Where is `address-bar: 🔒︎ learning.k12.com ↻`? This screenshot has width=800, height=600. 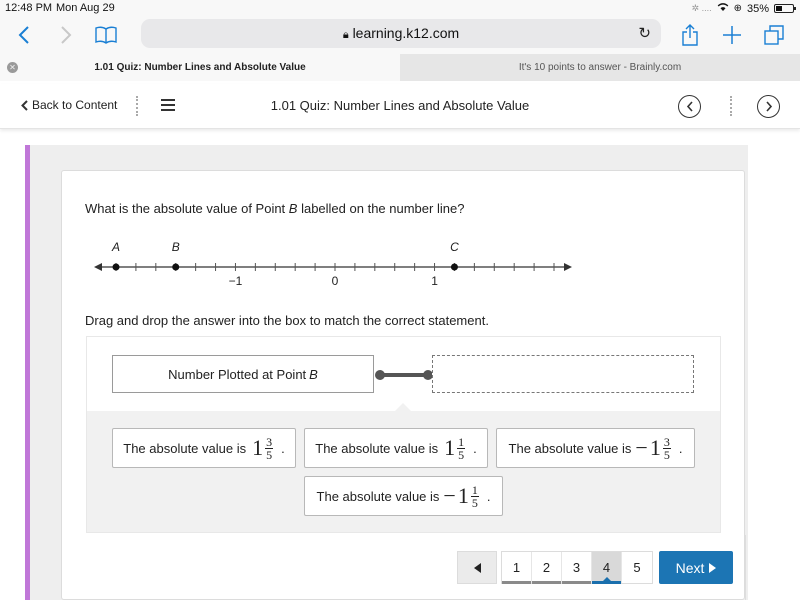 address-bar: 🔒︎ learning.k12.com ↻ is located at coordinates (401, 33).